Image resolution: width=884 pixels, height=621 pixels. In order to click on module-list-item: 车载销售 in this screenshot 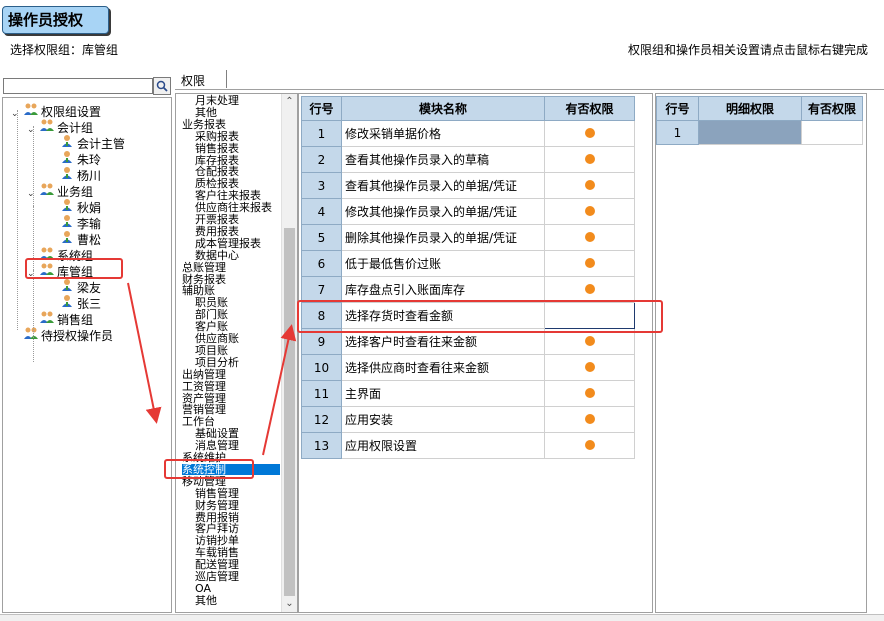, I will do `click(217, 552)`.